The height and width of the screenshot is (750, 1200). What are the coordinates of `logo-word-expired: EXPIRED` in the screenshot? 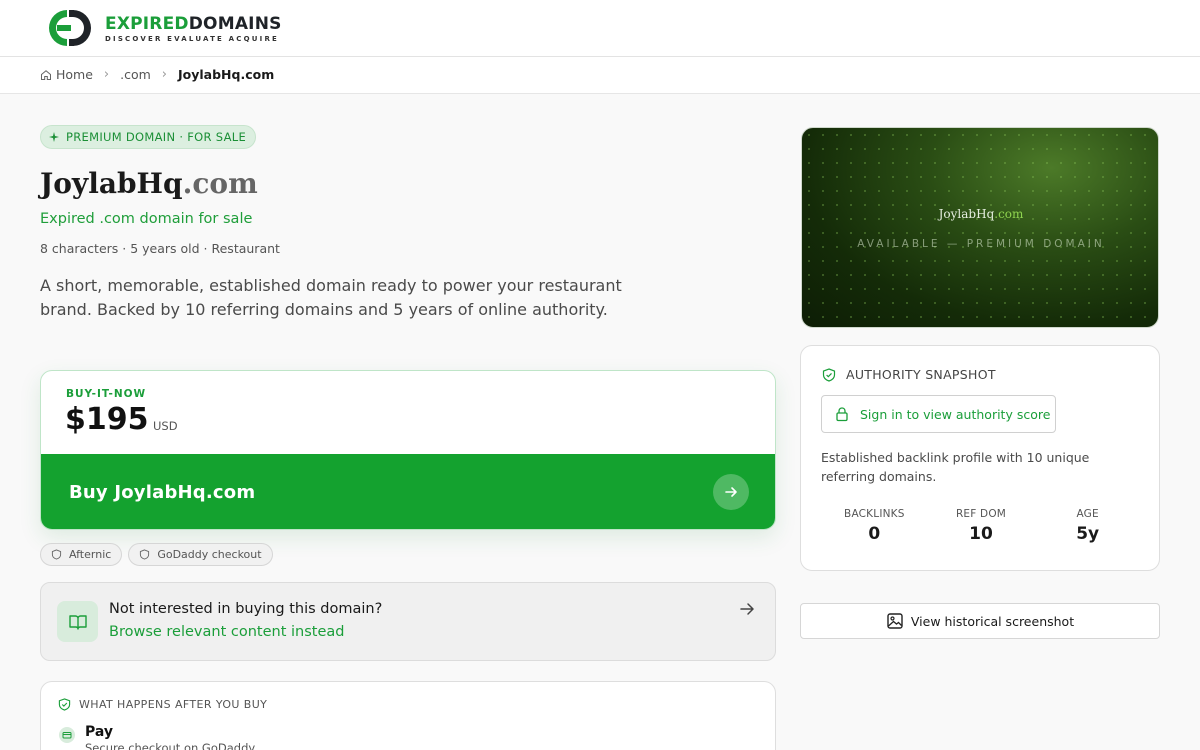 It's located at (147, 23).